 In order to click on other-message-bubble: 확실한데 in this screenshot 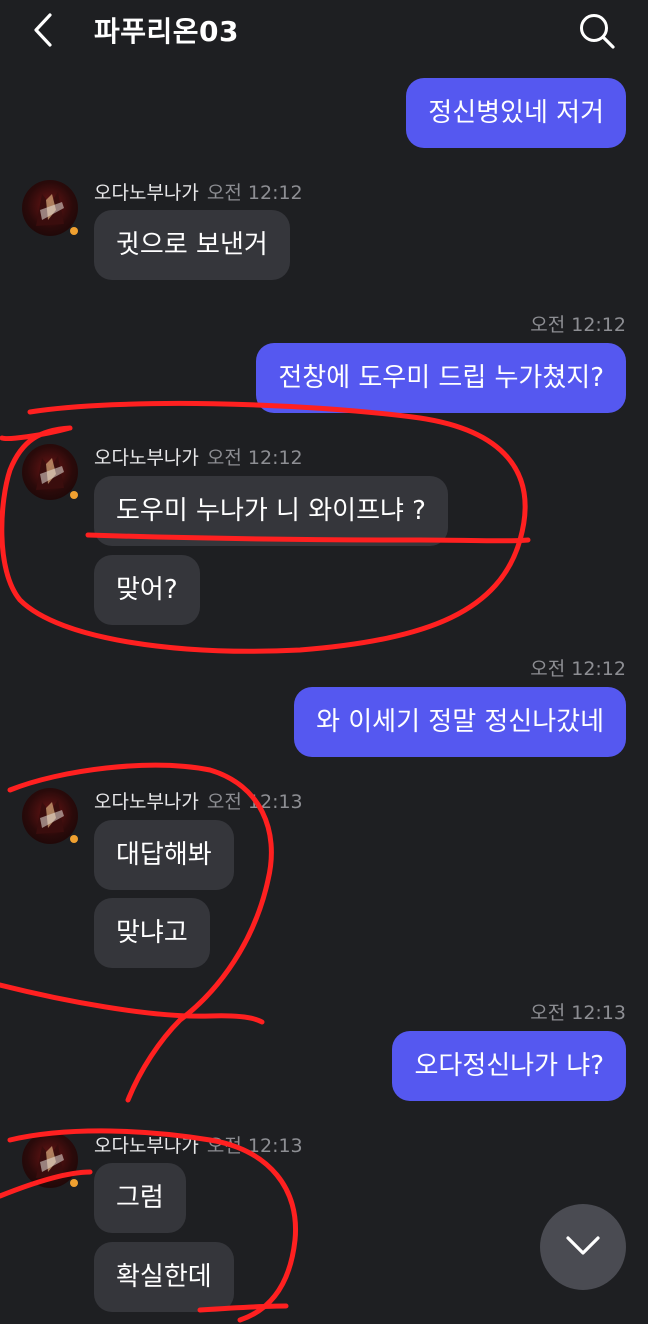, I will do `click(164, 1277)`.